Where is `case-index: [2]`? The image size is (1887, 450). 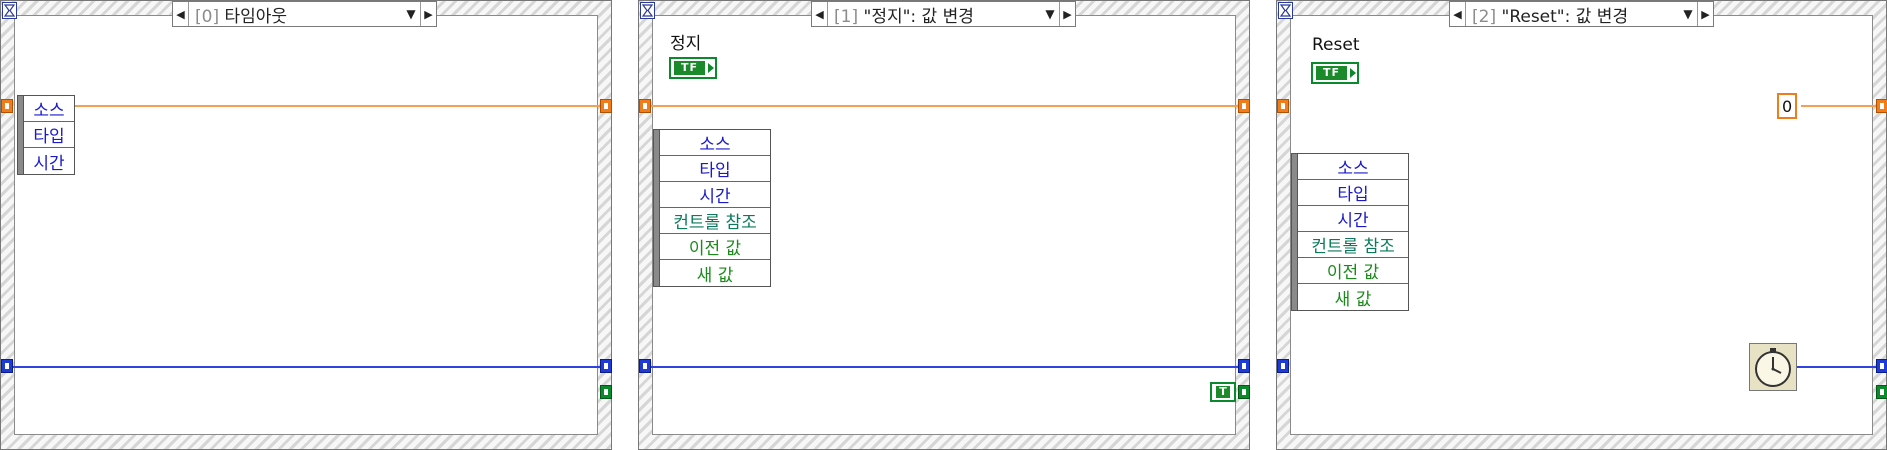
case-index: [2] is located at coordinates (1484, 16).